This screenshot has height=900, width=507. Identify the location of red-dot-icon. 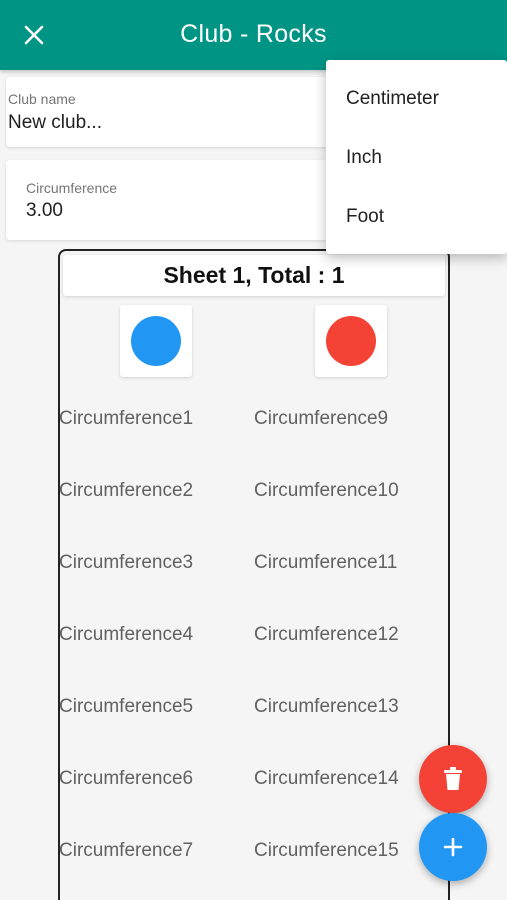
(351, 341).